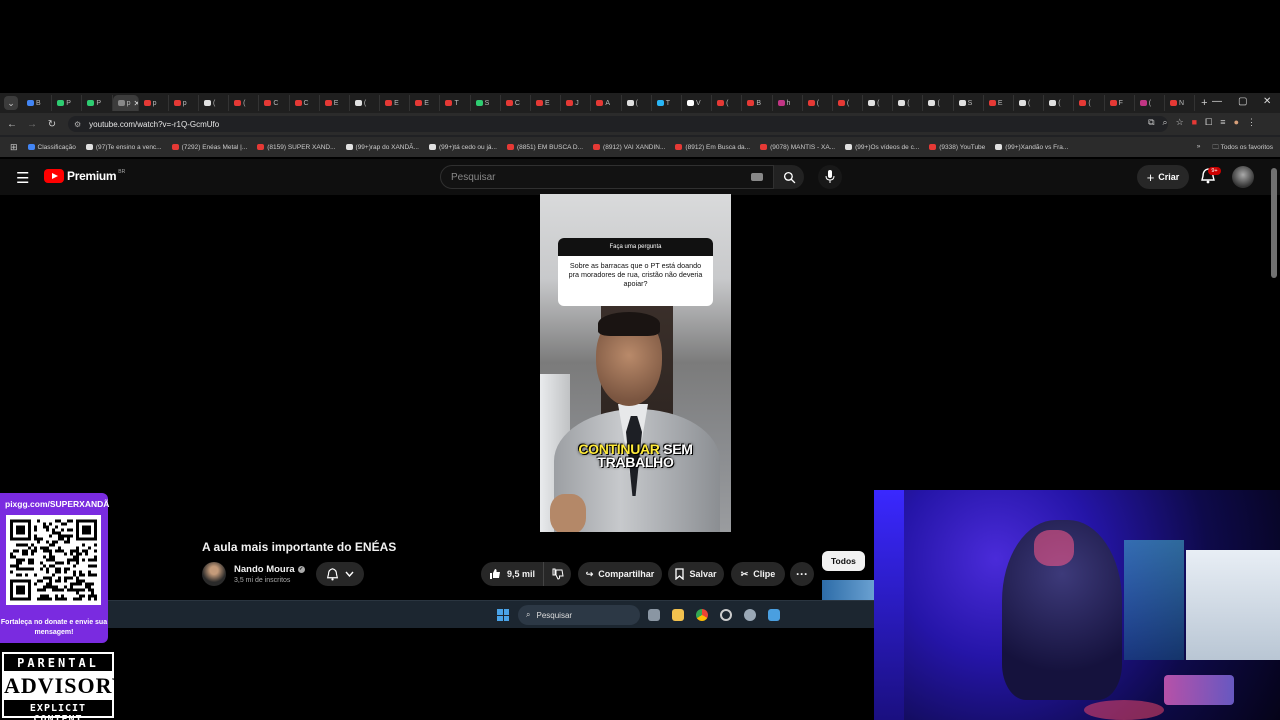 The width and height of the screenshot is (1280, 720). What do you see at coordinates (697, 103) in the screenshot?
I see `browser-tab: V` at bounding box center [697, 103].